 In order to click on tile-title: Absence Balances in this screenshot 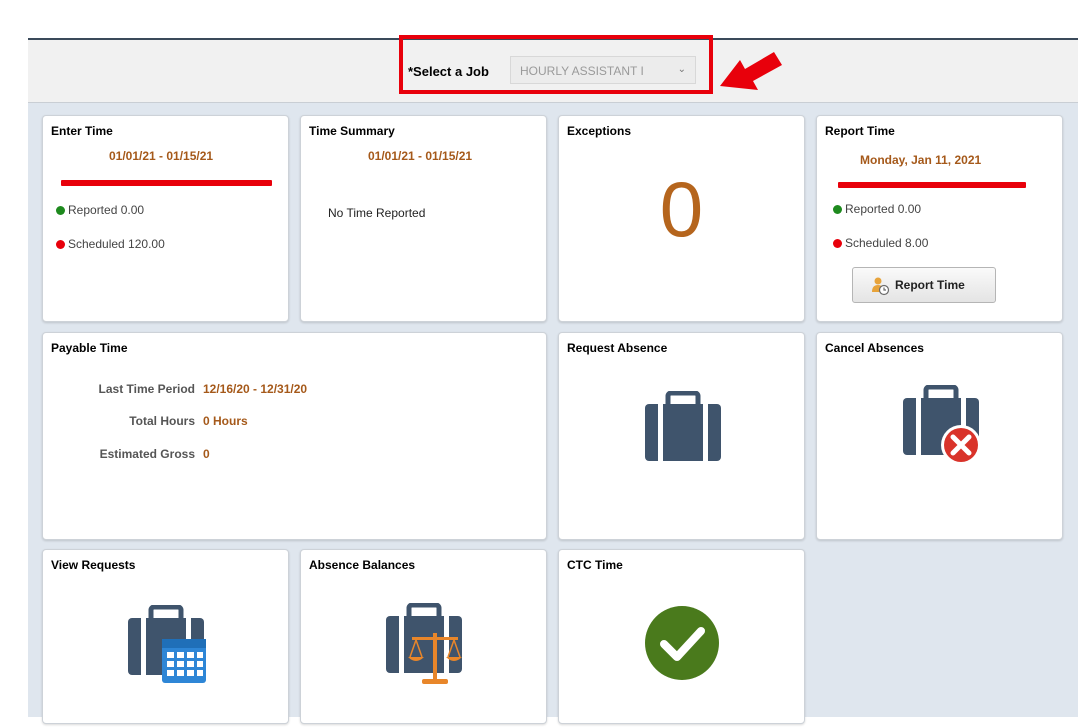, I will do `click(362, 565)`.